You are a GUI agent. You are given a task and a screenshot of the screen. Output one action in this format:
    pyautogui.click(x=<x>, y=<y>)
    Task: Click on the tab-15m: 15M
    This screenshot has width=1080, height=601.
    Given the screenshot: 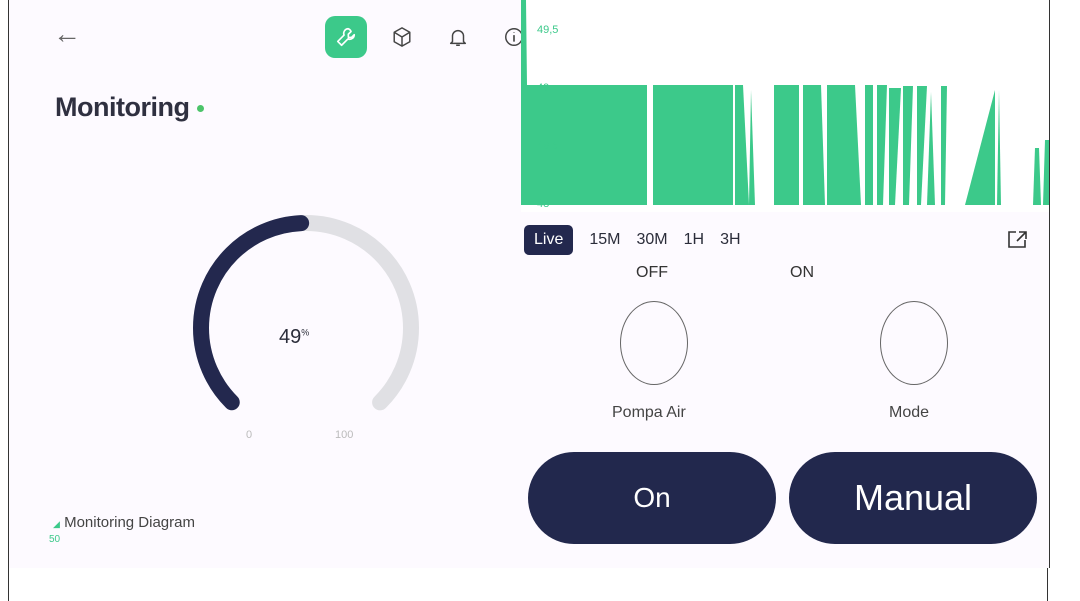 What is the action you would take?
    pyautogui.click(x=604, y=240)
    